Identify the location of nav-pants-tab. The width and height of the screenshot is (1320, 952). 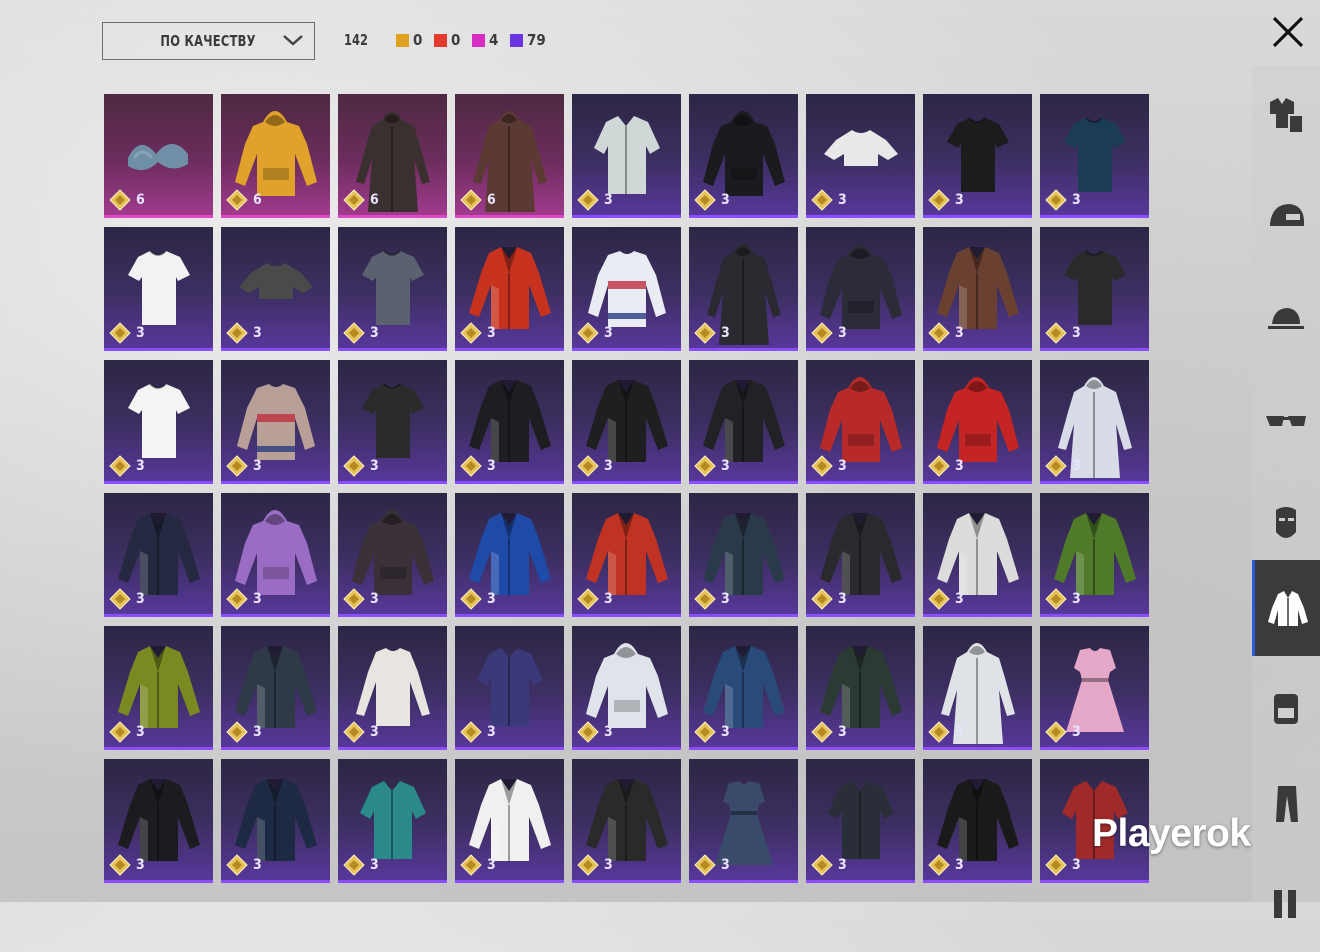
(1286, 804).